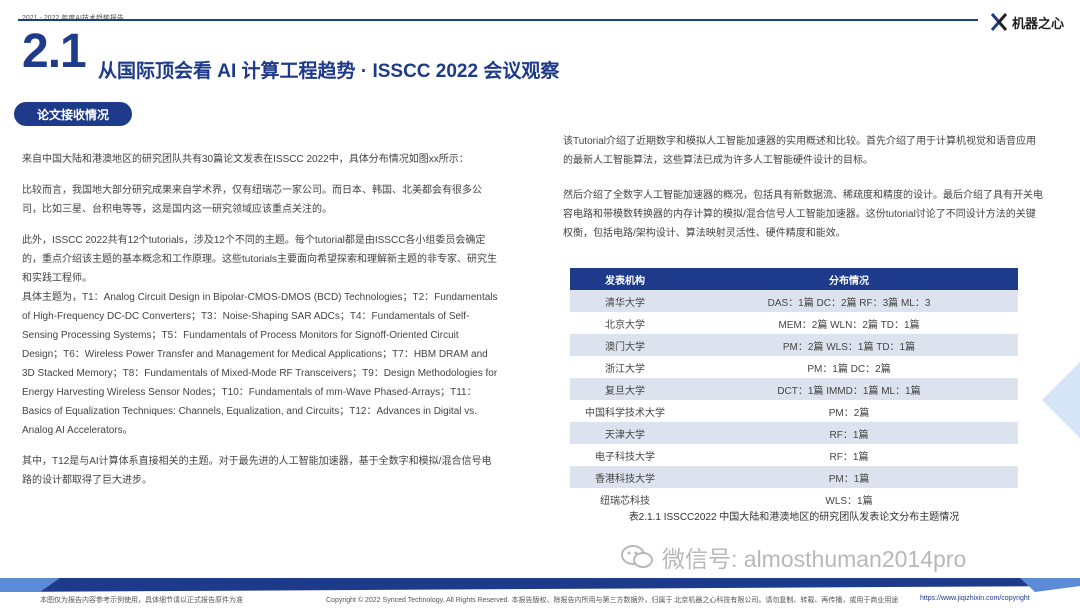 The image size is (1080, 608). Describe the element at coordinates (975, 598) in the screenshot. I see `footer-link: https://www.jiqizhixin.com/copyright` at that location.